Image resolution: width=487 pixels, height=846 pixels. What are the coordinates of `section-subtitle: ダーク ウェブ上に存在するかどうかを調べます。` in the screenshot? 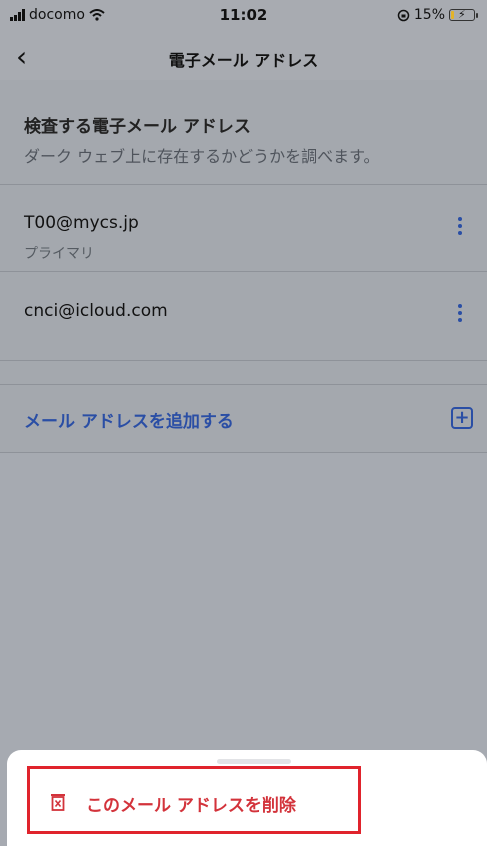 It's located at (202, 156).